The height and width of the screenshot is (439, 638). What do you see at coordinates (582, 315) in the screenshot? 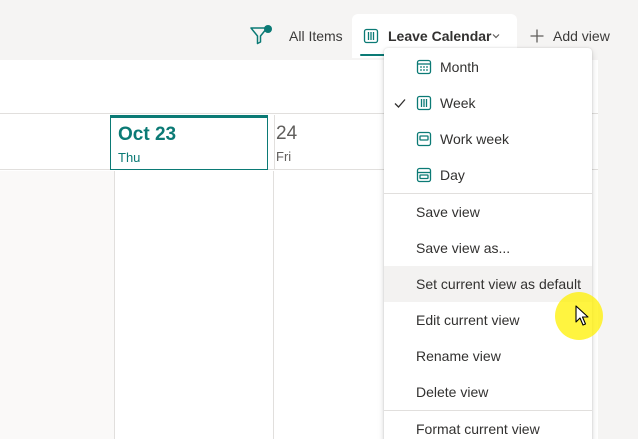
I see `mouse-pointer-icon` at bounding box center [582, 315].